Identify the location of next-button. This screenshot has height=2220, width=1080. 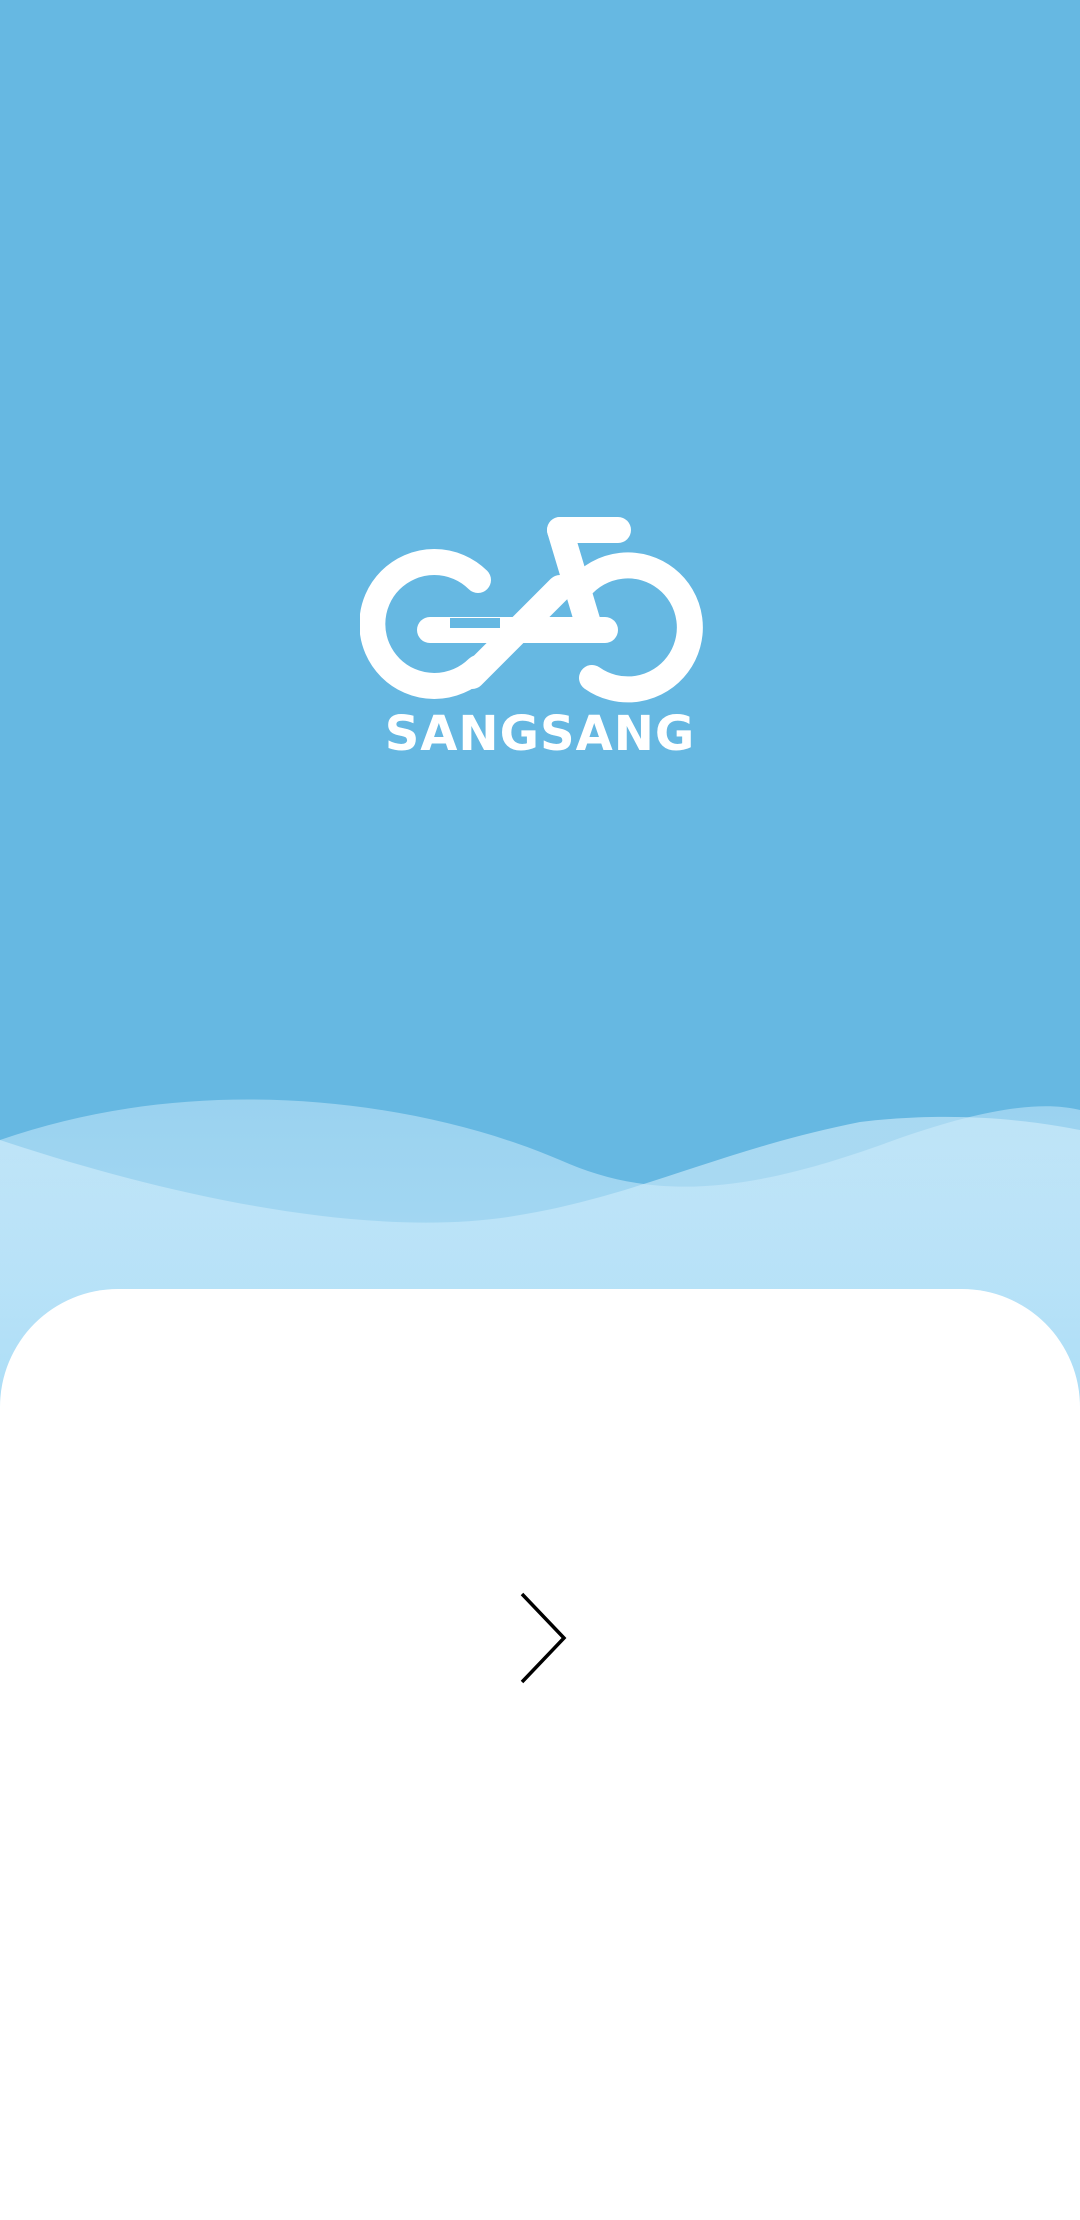
(540, 1637).